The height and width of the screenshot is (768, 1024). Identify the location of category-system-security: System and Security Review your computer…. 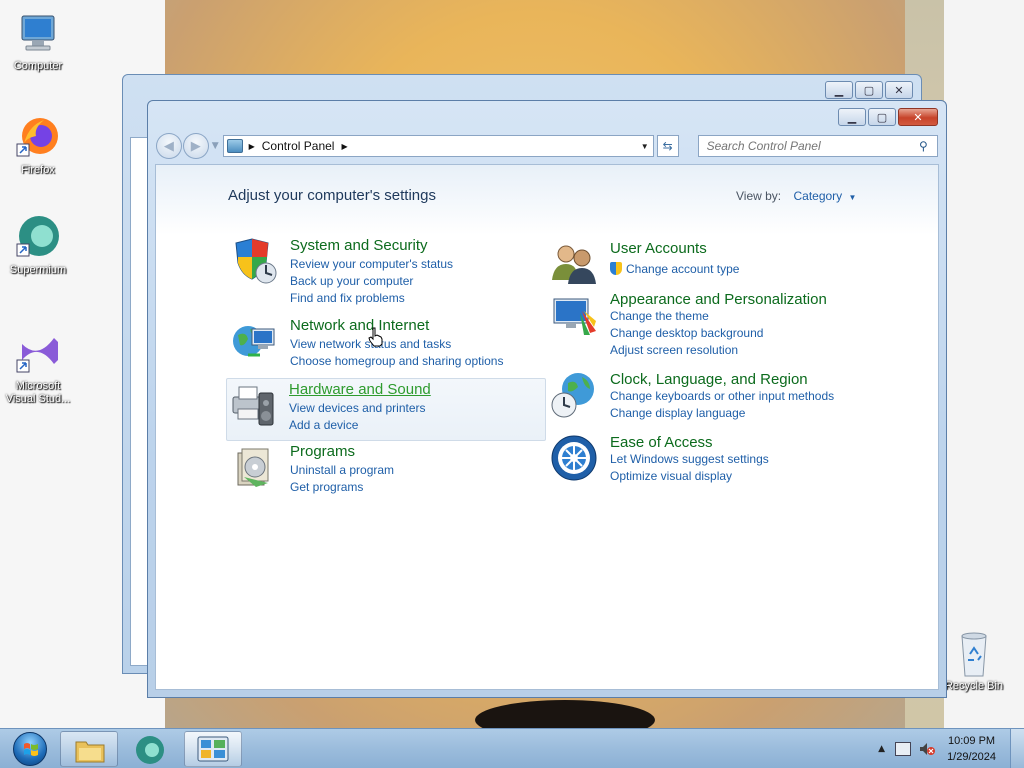
(388, 271).